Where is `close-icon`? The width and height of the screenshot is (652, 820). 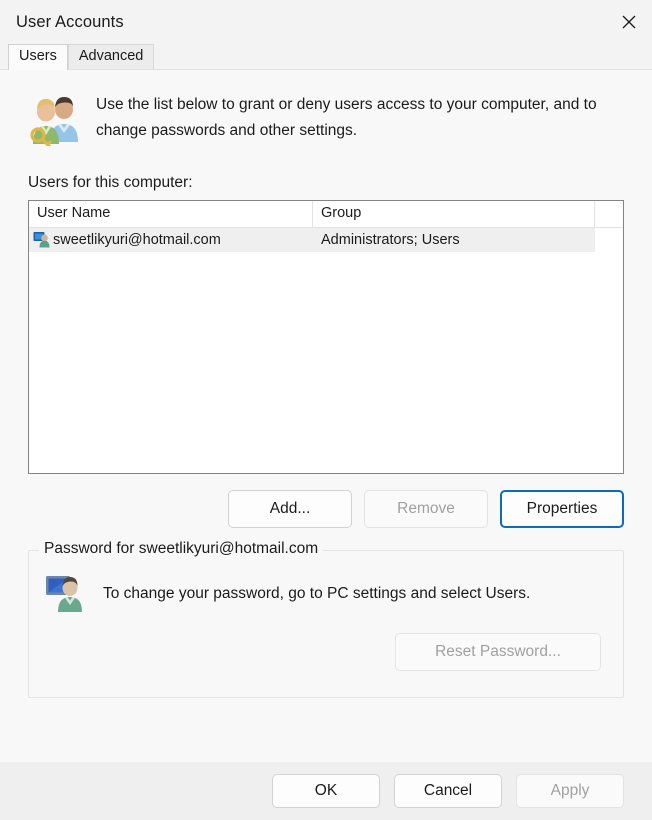
close-icon is located at coordinates (629, 22).